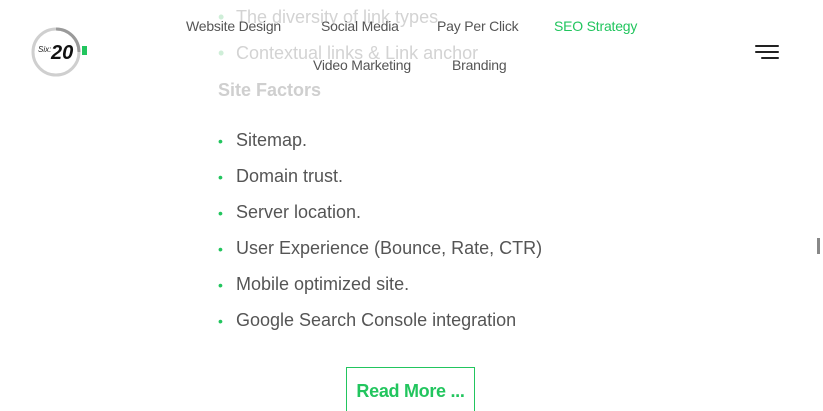  Describe the element at coordinates (767, 53) in the screenshot. I see `hamburger-icon` at that location.